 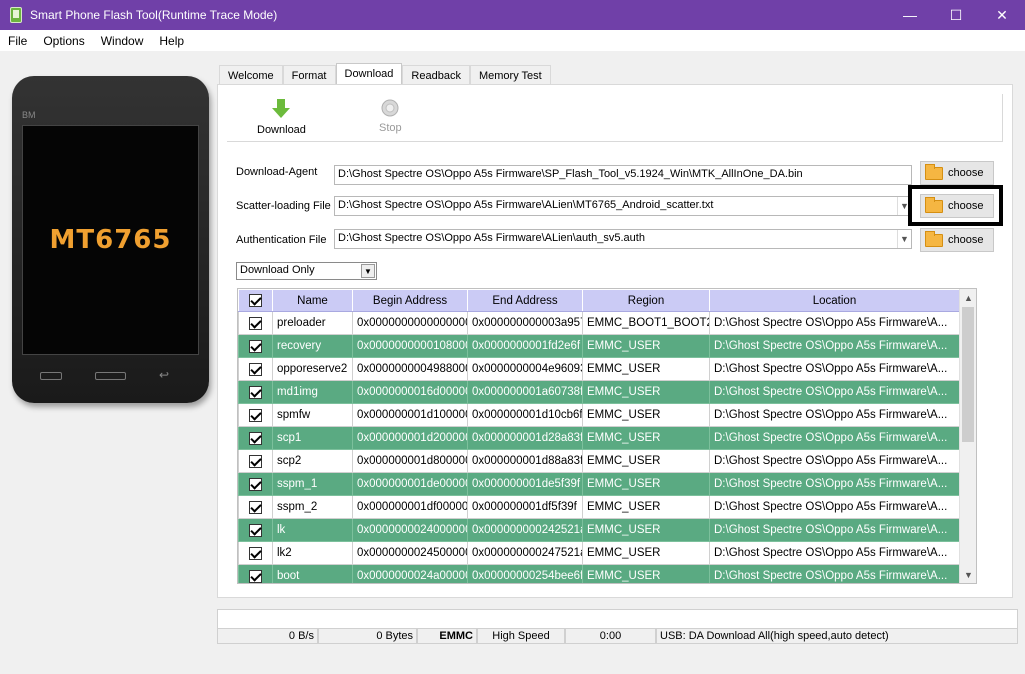 I want to click on download-mode-select: Download Only ▼, so click(x=306, y=271).